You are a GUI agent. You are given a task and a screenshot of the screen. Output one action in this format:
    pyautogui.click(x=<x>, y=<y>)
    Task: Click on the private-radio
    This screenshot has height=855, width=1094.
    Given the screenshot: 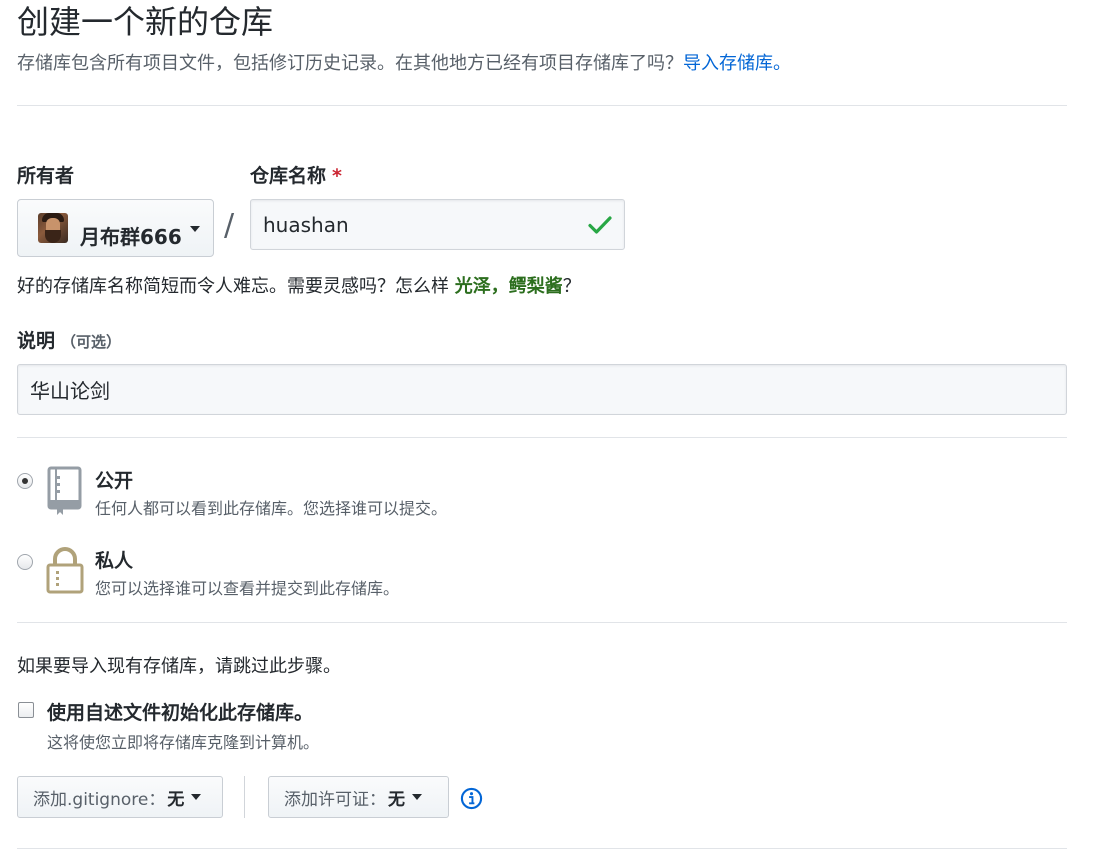 What is the action you would take?
    pyautogui.click(x=25, y=562)
    